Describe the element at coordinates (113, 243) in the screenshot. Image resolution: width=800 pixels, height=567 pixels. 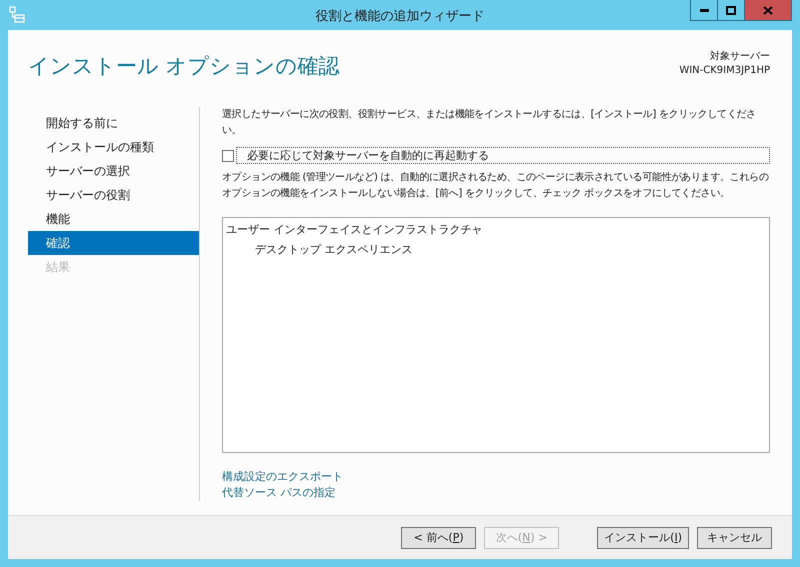
I see `wizard-step: 確認` at that location.